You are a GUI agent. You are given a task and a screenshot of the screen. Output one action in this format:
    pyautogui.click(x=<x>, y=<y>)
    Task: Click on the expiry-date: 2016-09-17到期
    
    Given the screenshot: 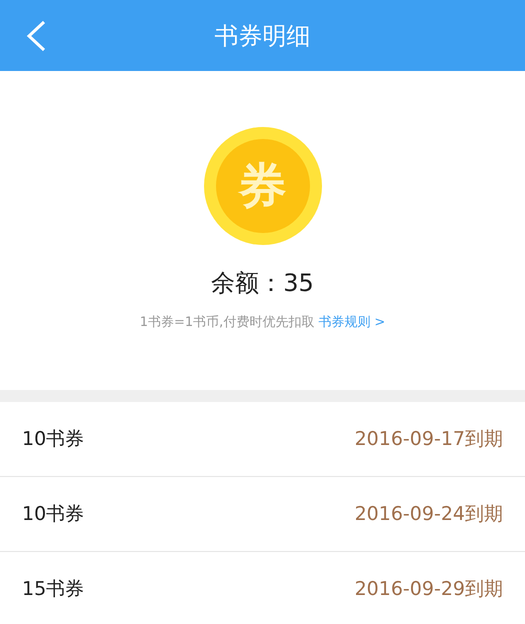 What is the action you would take?
    pyautogui.click(x=428, y=439)
    